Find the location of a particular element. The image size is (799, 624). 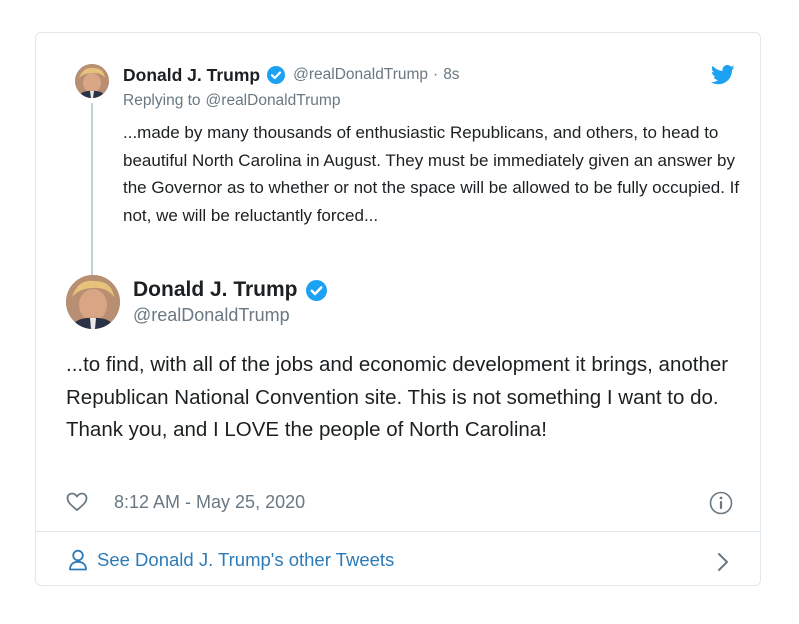

main-header: Donald J. Trump is located at coordinates (230, 290).